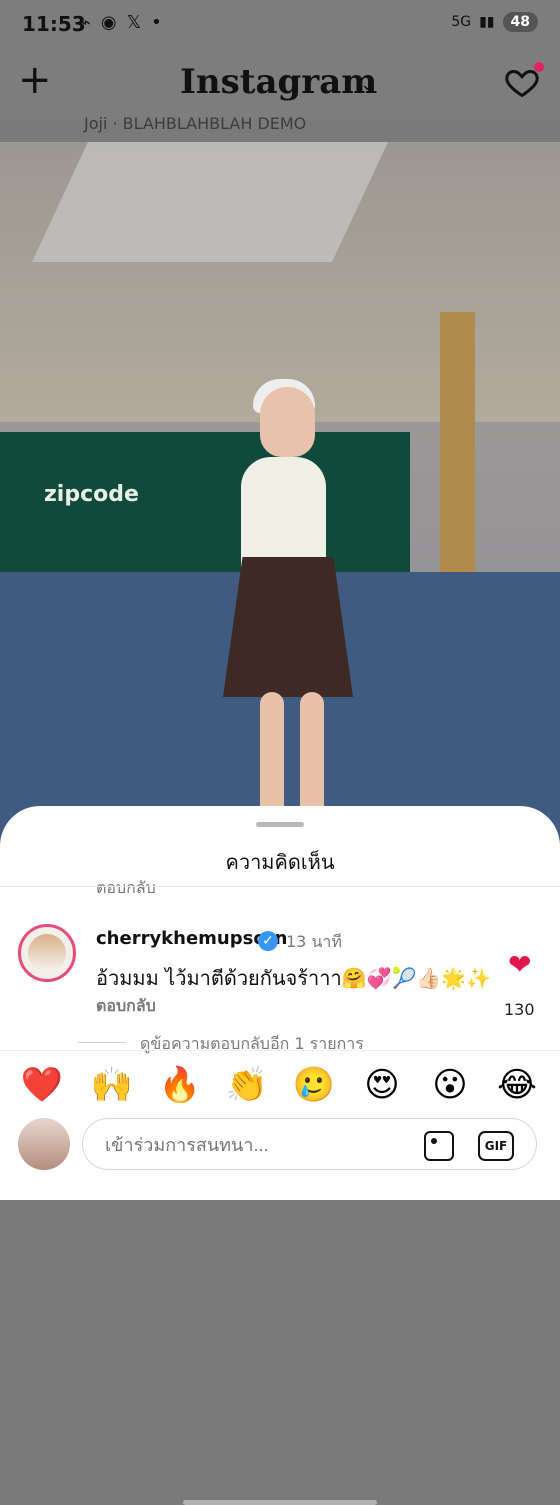 The image size is (560, 1505). I want to click on status-right: 5G ▮▮ 48, so click(494, 22).